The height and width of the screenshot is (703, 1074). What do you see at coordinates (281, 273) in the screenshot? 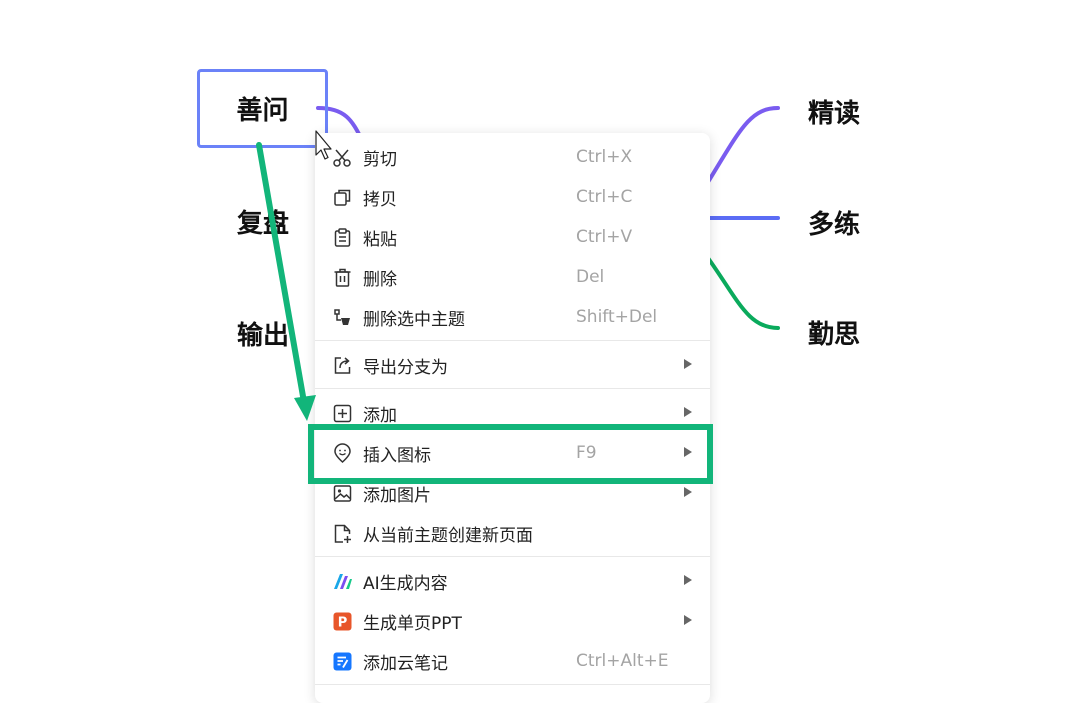
I see `annotation-arrow-line` at bounding box center [281, 273].